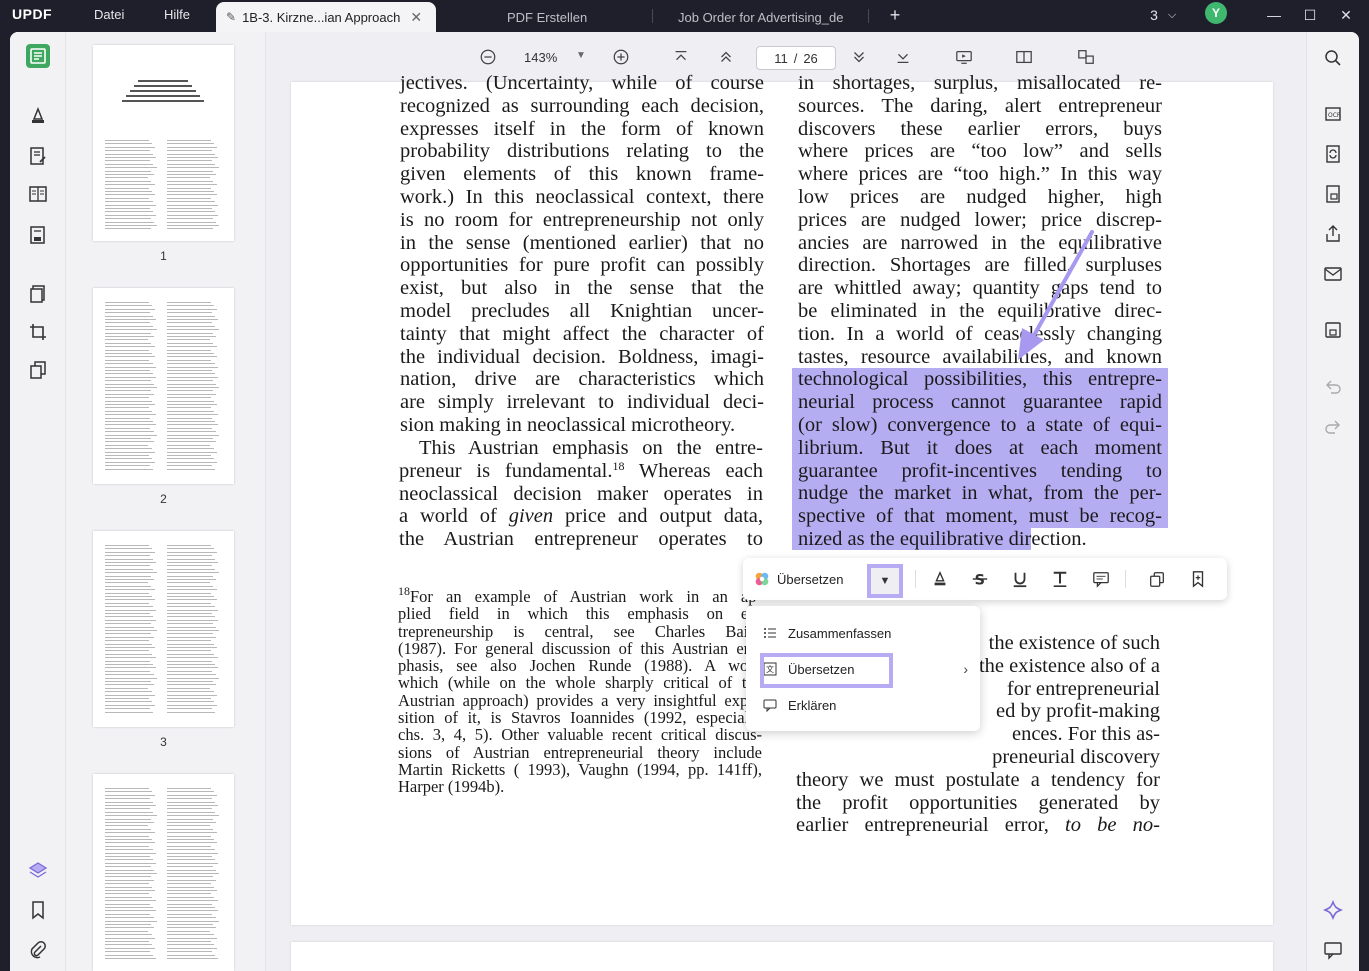  Describe the element at coordinates (912, 538) in the screenshot. I see `highlight: nized as the equilibrative dir` at that location.